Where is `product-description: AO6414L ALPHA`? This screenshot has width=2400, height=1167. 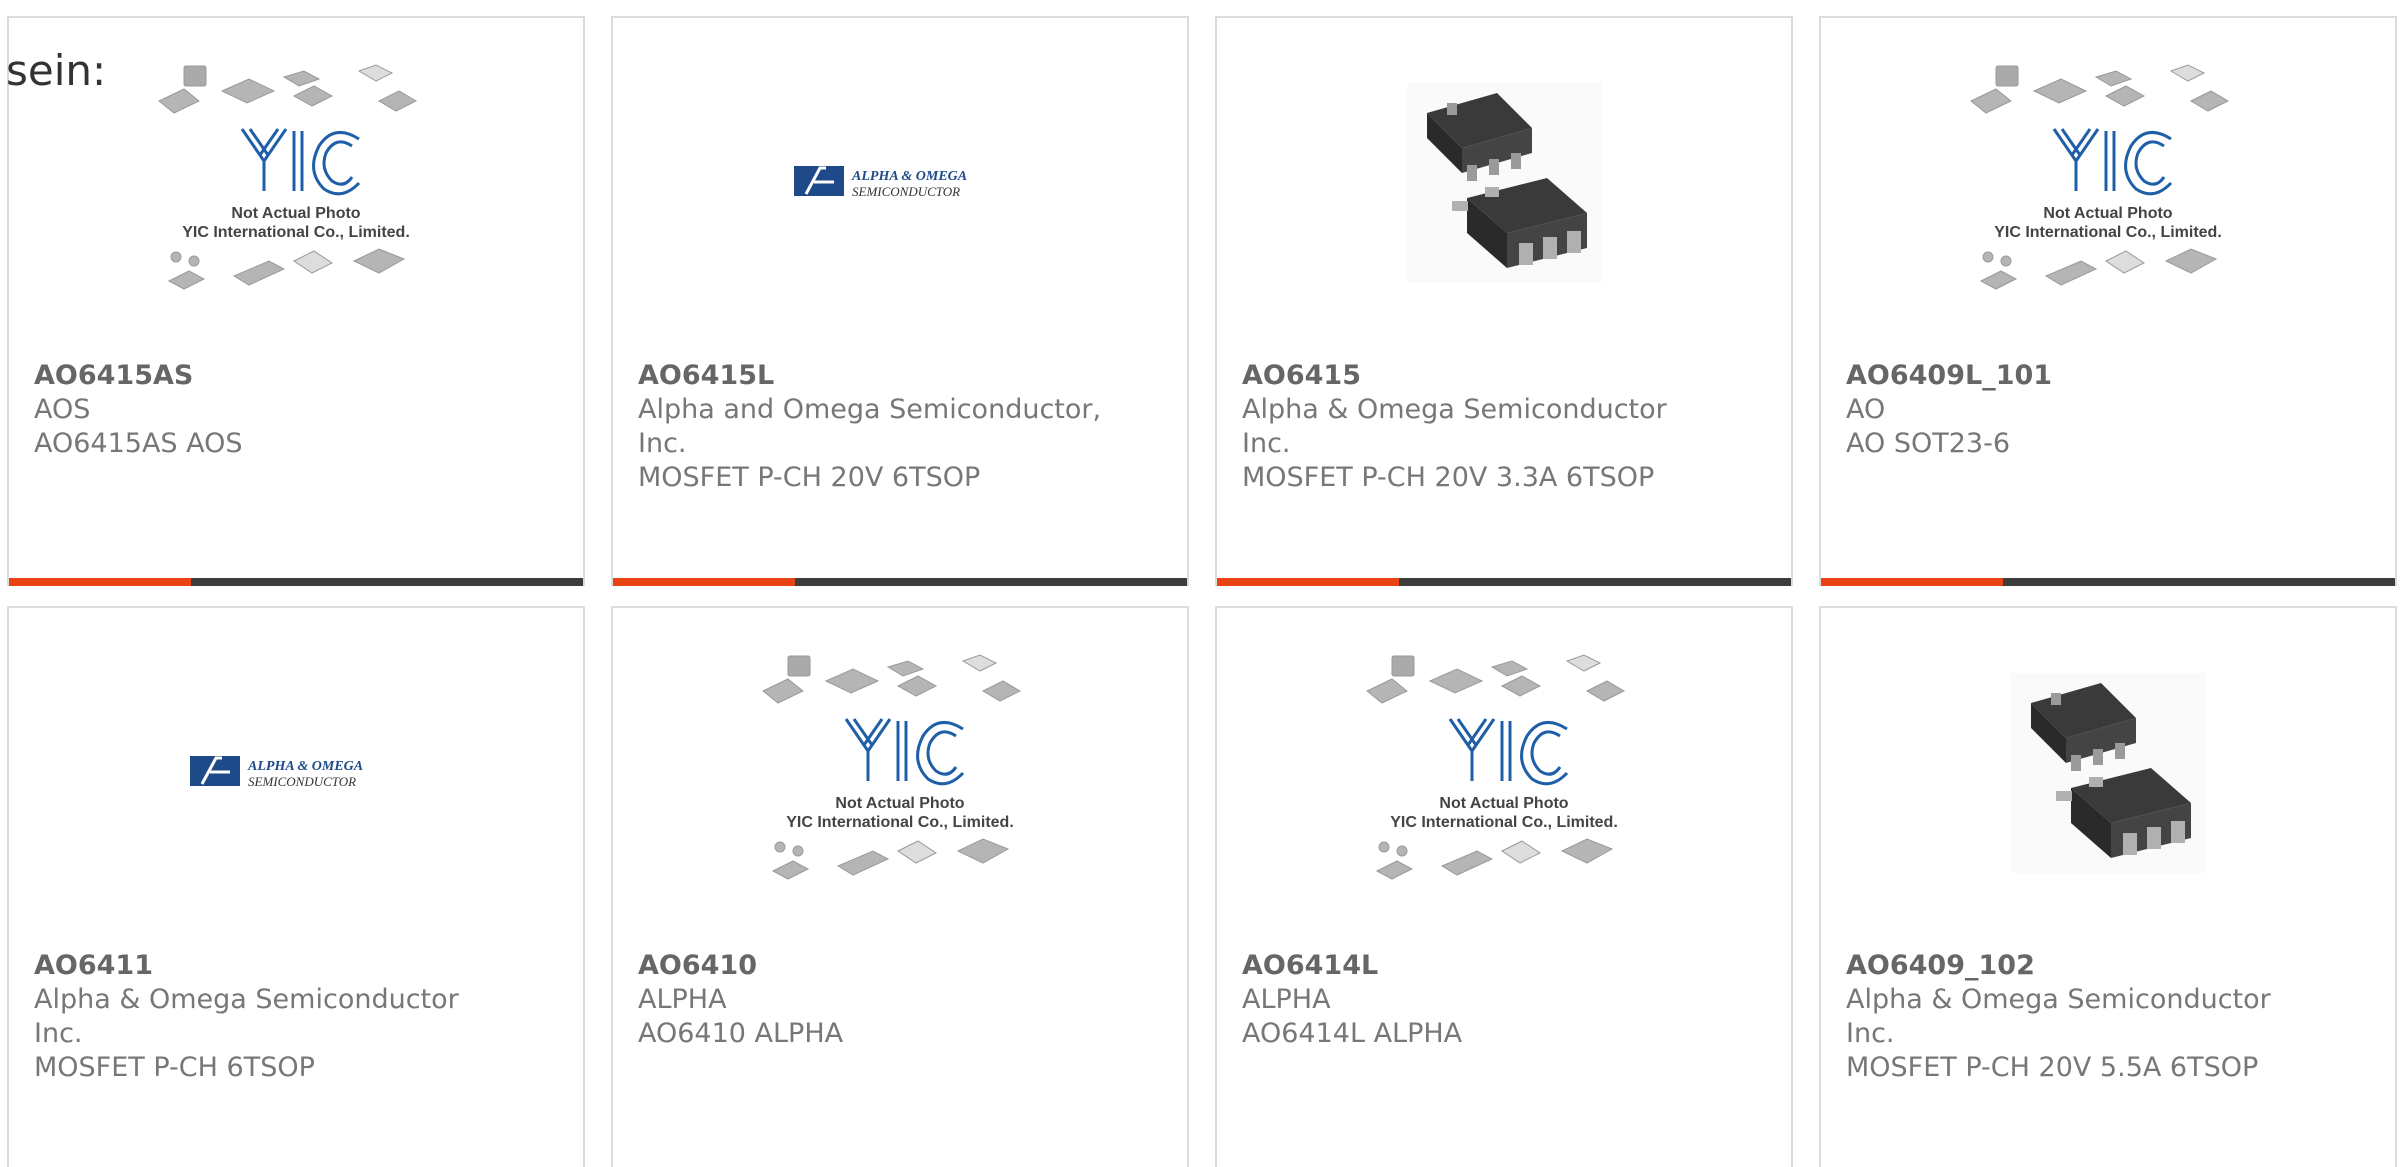 product-description: AO6414L ALPHA is located at coordinates (1352, 1033).